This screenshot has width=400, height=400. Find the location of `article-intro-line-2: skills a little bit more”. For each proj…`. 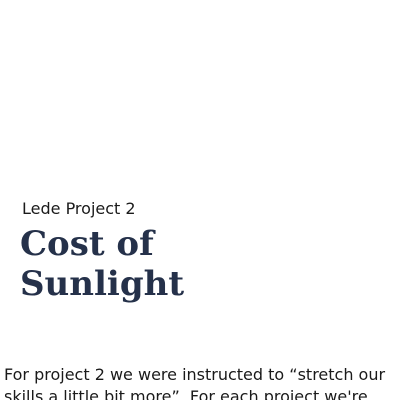

article-intro-line-2: skills a little bit more”. For each proj… is located at coordinates (186, 393).